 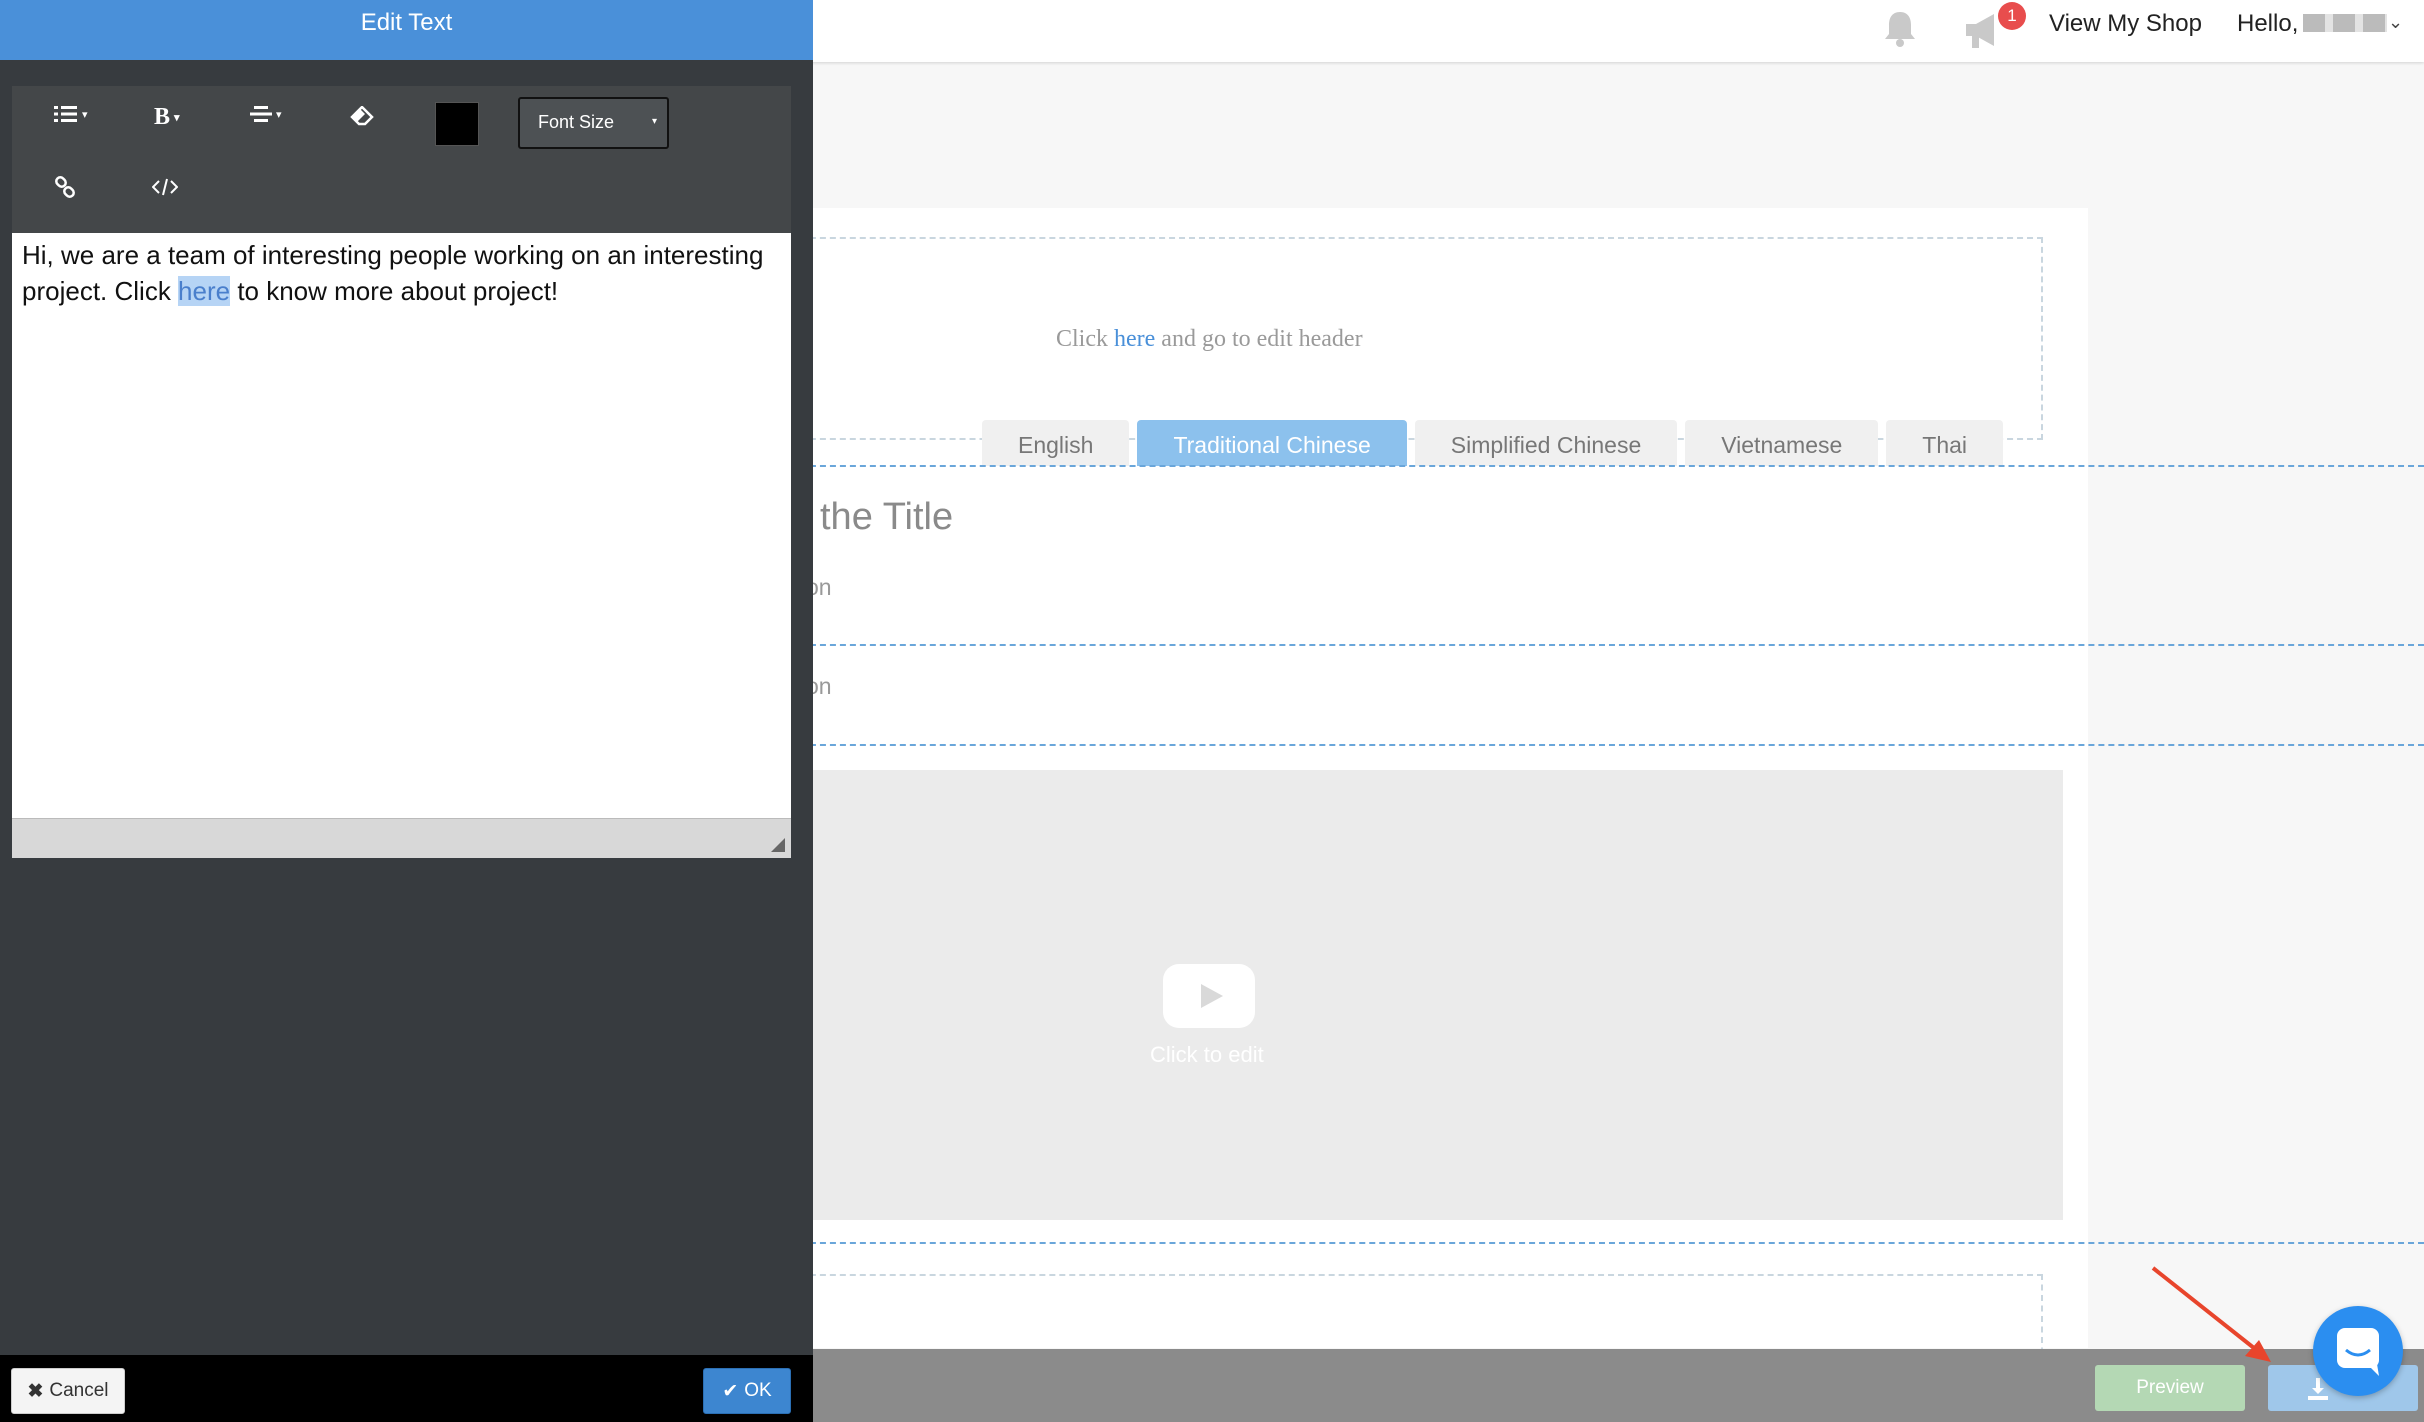 I want to click on cancel-button: ✖ Cancel, so click(x=68, y=1391).